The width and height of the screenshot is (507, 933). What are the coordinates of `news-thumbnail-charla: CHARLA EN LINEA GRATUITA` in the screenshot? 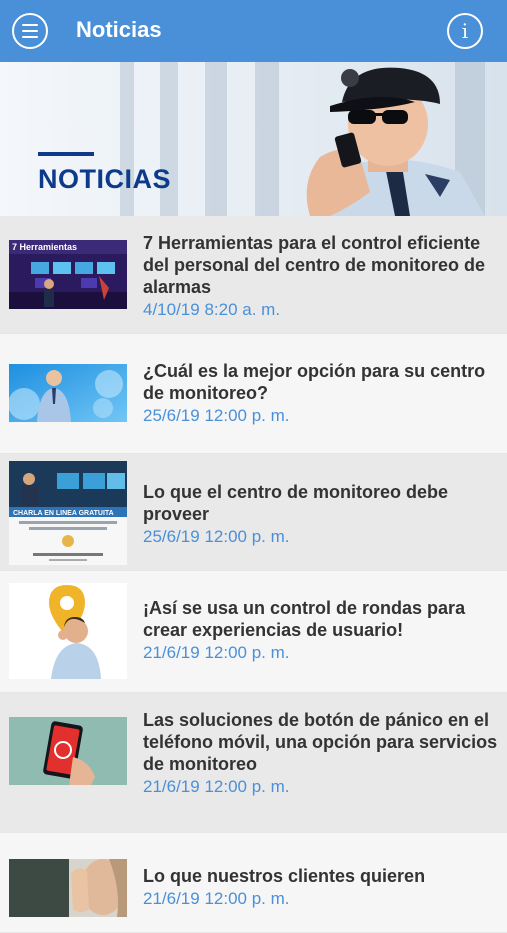 It's located at (68, 513).